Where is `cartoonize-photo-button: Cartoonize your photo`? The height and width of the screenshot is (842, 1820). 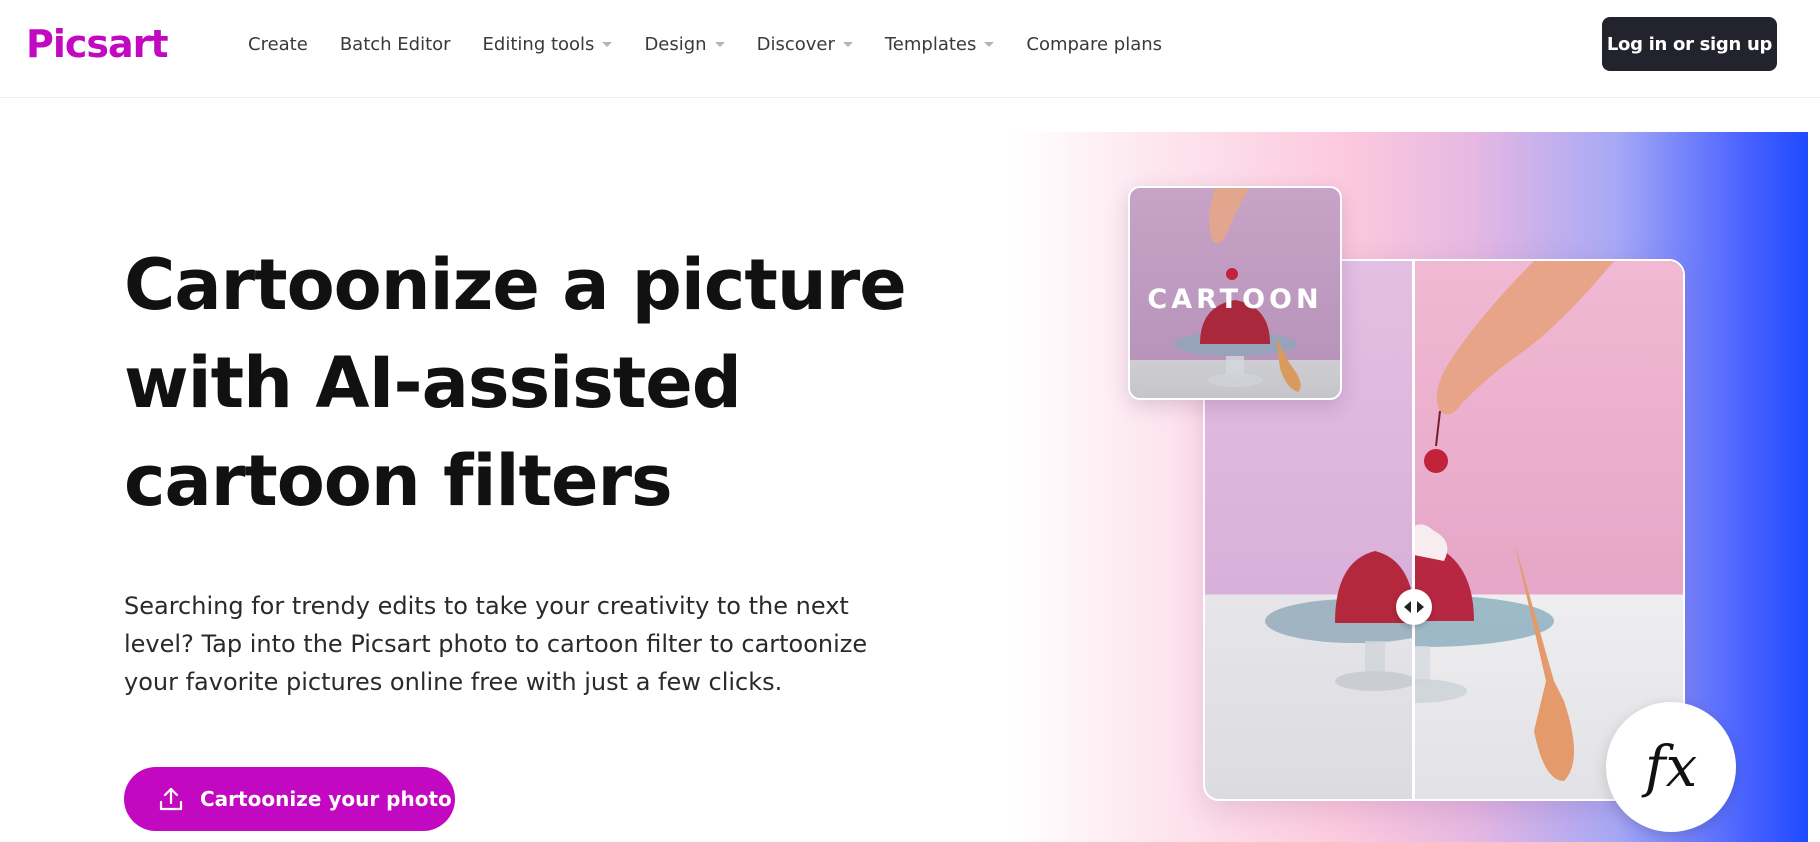
cartoonize-photo-button: Cartoonize your photo is located at coordinates (289, 799).